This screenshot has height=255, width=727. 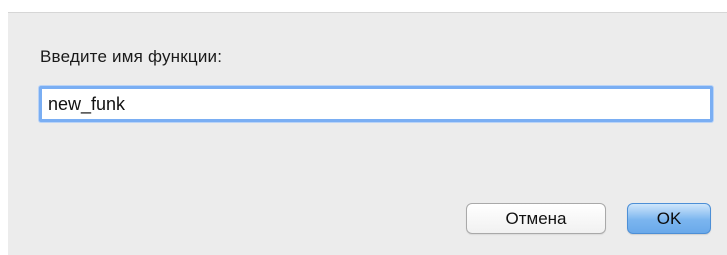 What do you see at coordinates (669, 218) in the screenshot?
I see `ok-button: OK` at bounding box center [669, 218].